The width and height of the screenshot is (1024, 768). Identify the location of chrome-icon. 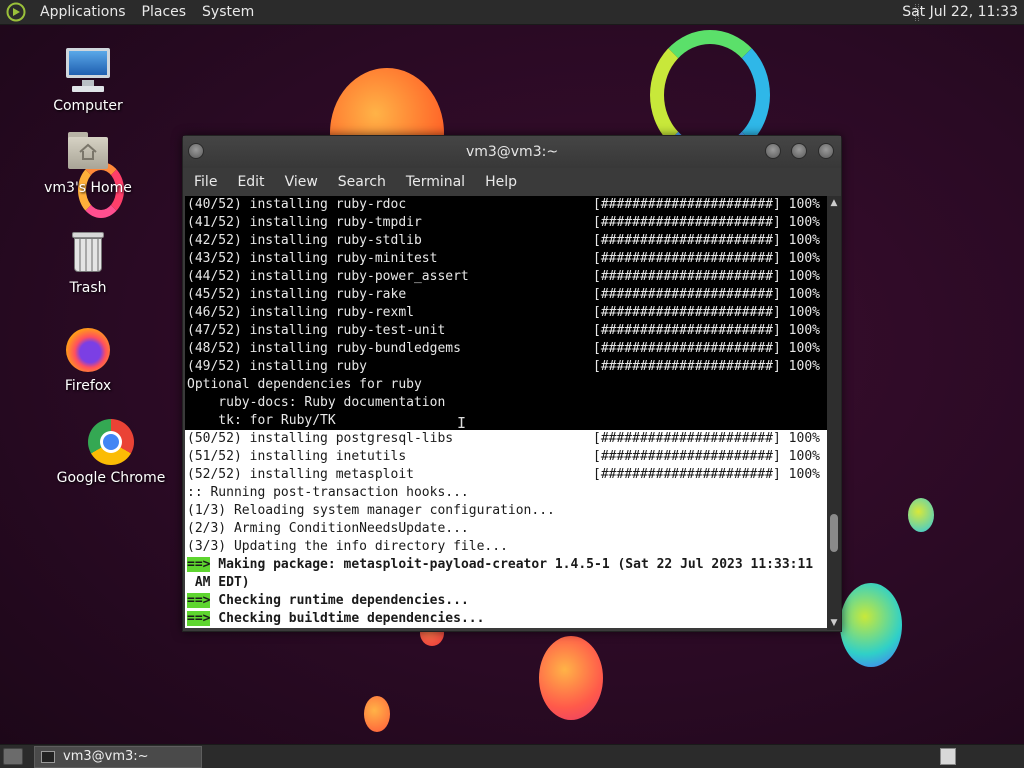
(111, 442).